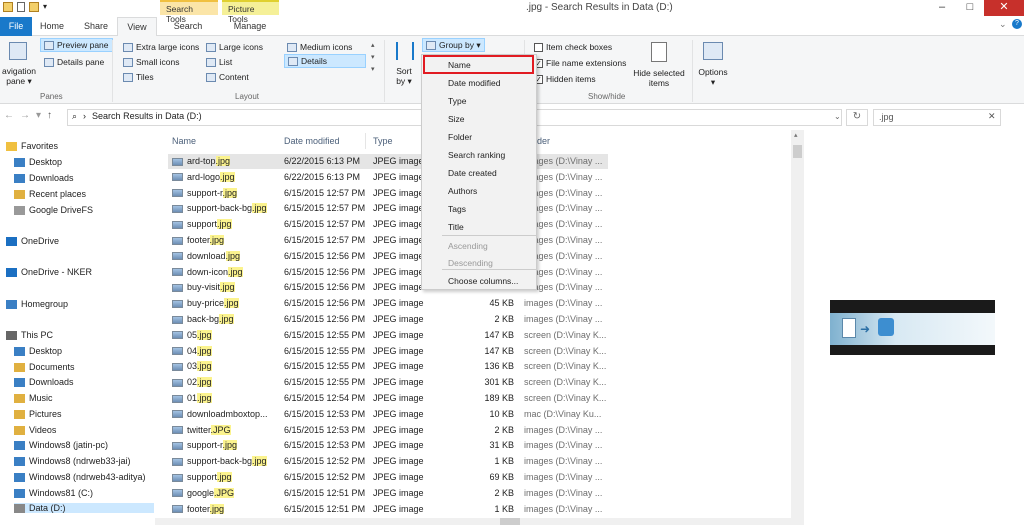 The width and height of the screenshot is (1024, 525). I want to click on column-divider, so click(365, 141).